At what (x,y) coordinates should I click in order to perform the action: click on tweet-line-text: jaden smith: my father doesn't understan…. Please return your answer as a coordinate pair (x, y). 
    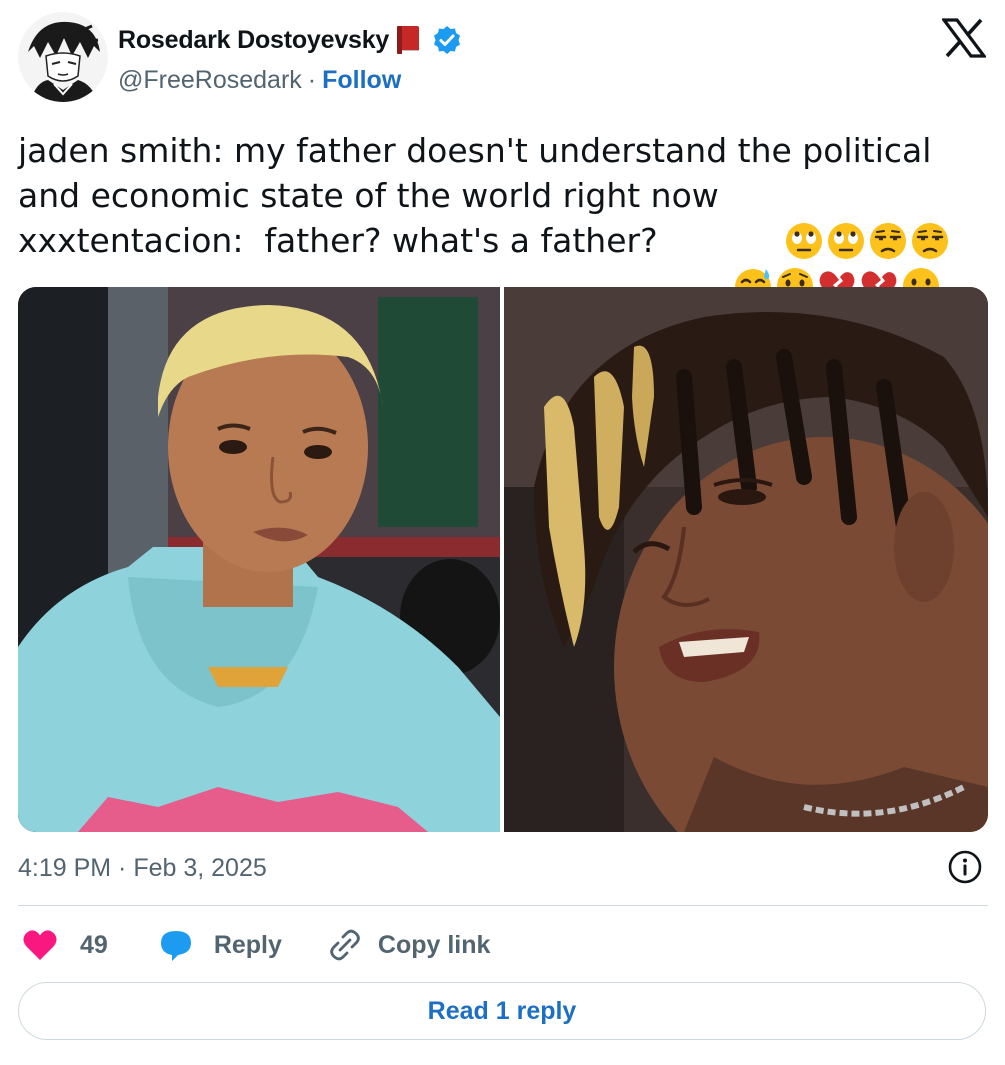
    Looking at the image, I should click on (475, 150).